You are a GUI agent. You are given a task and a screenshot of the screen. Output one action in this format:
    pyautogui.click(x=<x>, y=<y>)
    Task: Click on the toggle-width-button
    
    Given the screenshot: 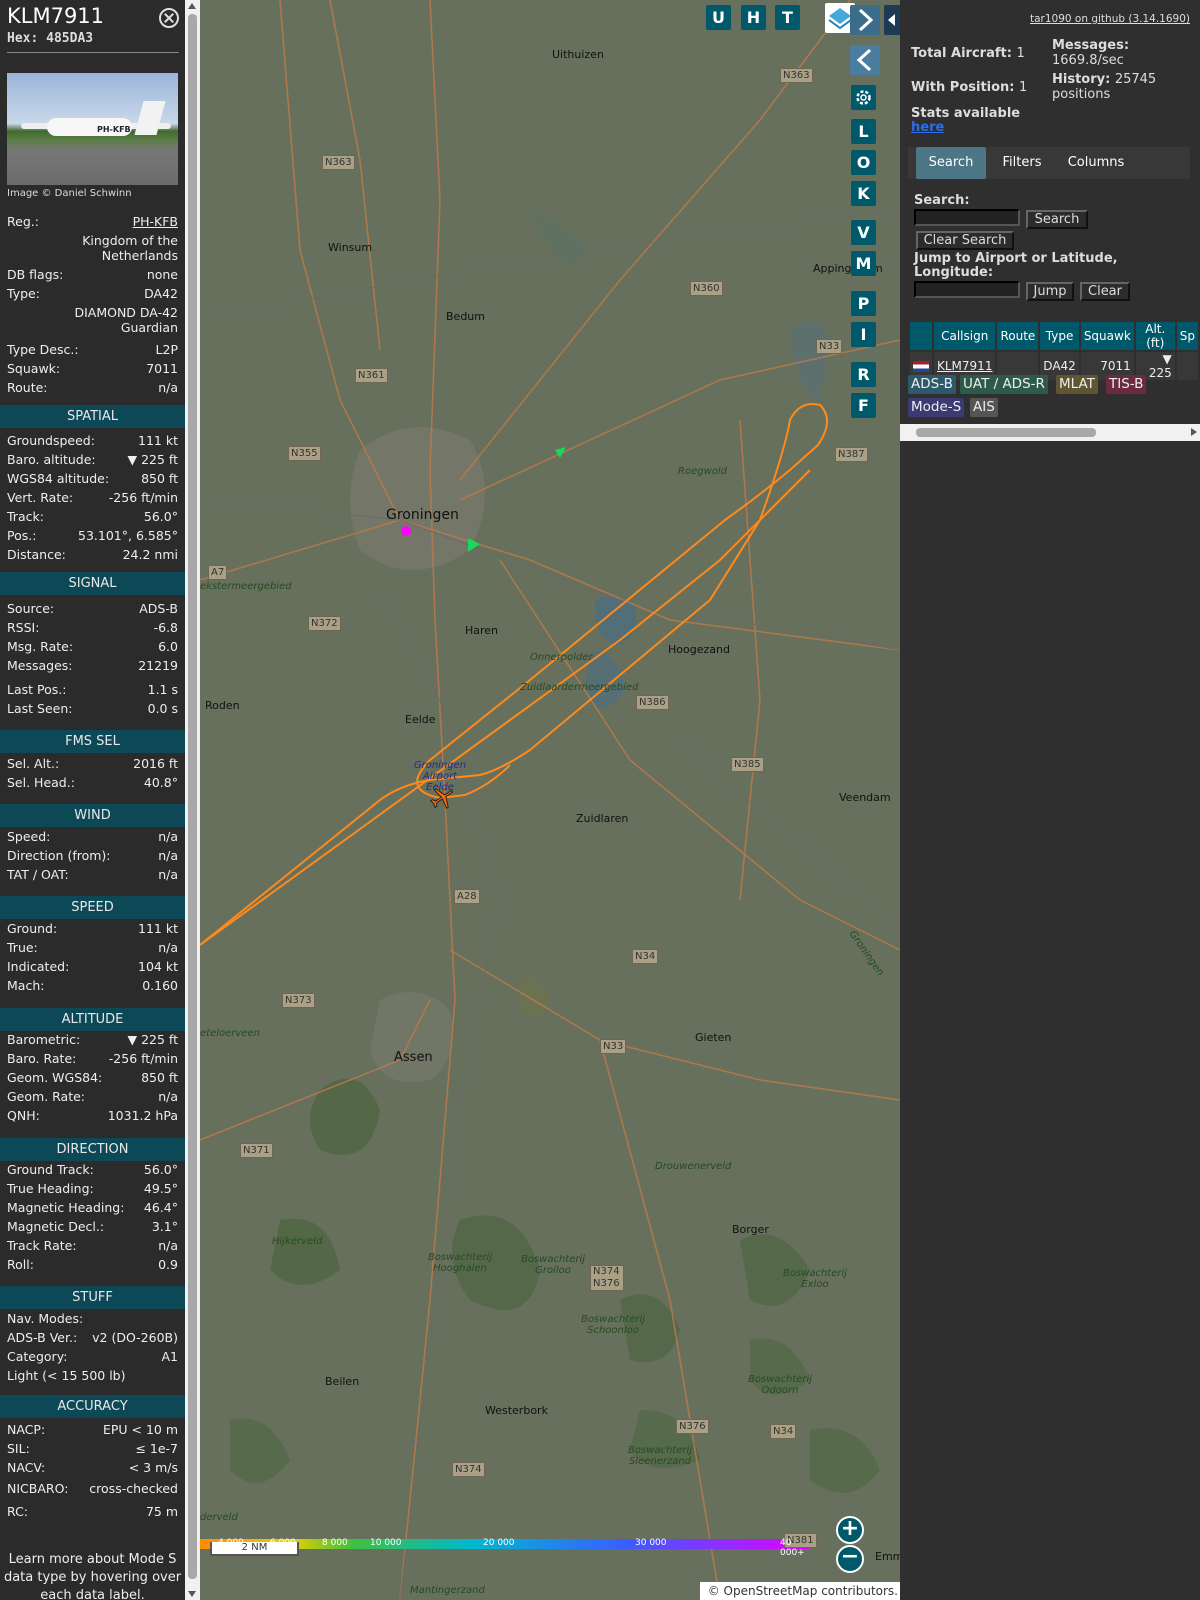 What is the action you would take?
    pyautogui.click(x=892, y=20)
    